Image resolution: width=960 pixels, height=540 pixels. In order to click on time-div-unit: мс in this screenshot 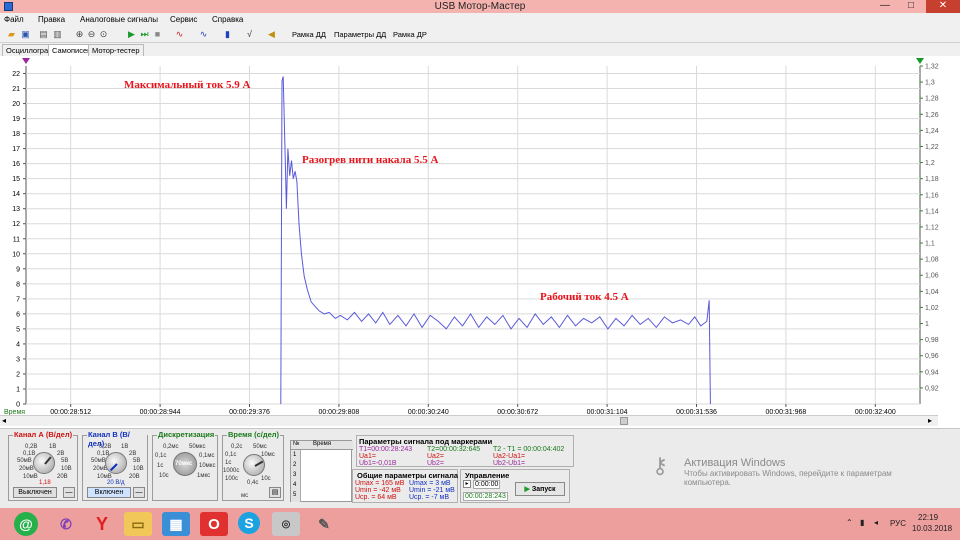, I will do `click(245, 496)`.